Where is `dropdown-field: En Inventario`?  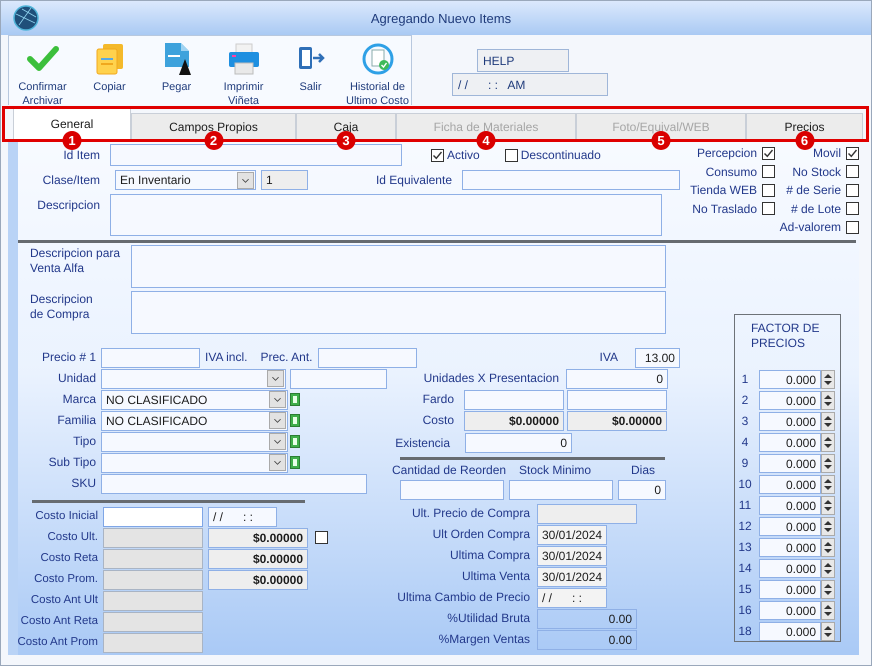
dropdown-field: En Inventario is located at coordinates (185, 180).